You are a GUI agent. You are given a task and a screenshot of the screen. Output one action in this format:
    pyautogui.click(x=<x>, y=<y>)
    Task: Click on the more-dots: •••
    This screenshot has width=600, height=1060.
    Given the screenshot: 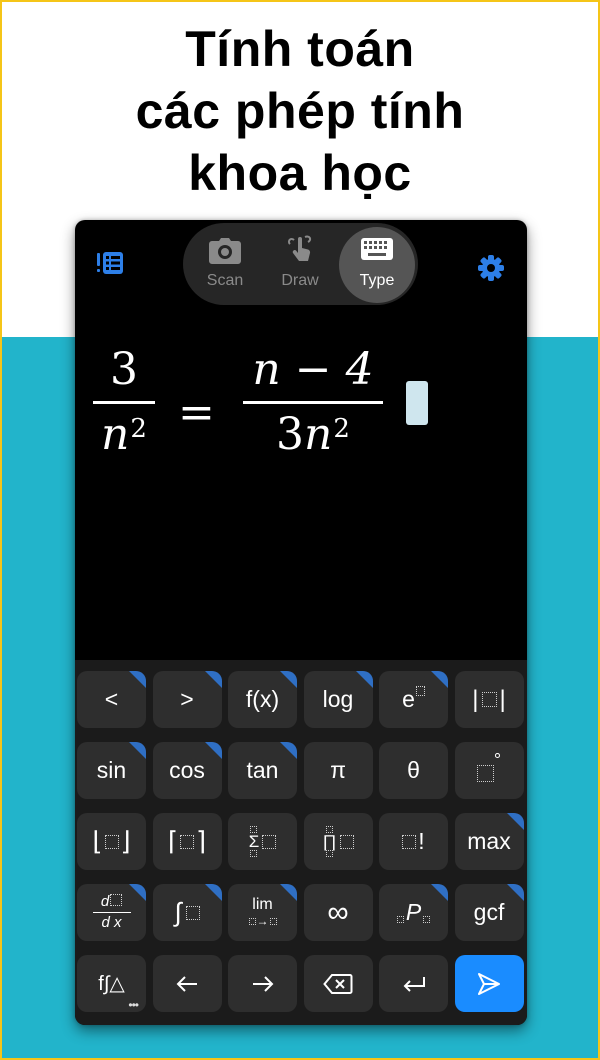 What is the action you would take?
    pyautogui.click(x=133, y=1005)
    